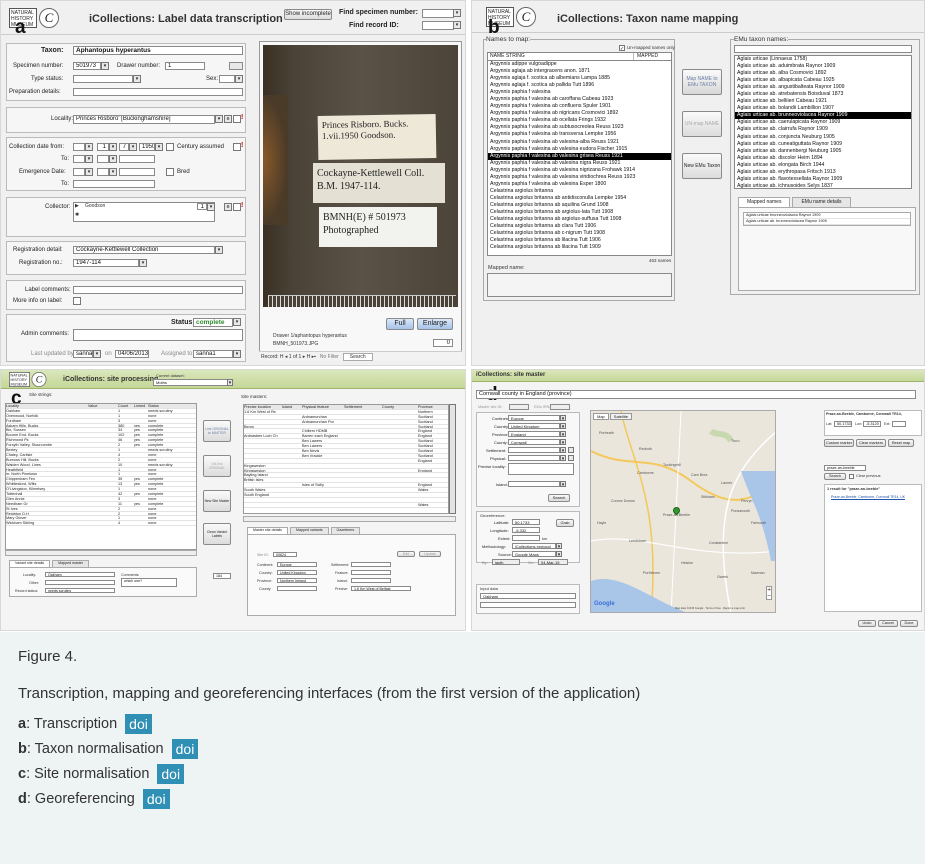  What do you see at coordinates (137, 79) in the screenshot?
I see `type-status-dropdown: ▾` at bounding box center [137, 79].